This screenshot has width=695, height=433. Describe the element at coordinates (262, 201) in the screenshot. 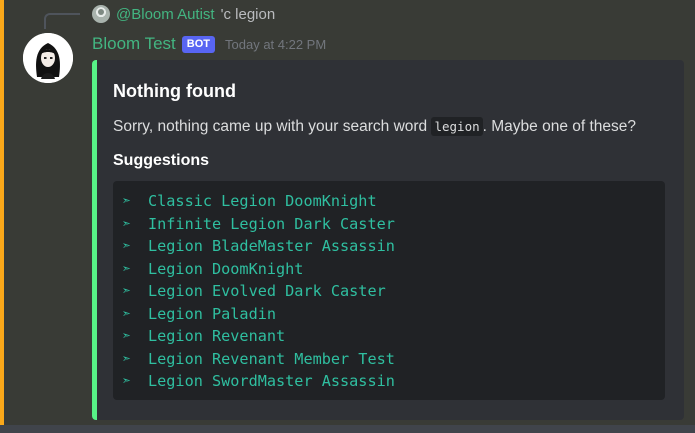

I see `suggestion-text: Classic Legion DoomKnight` at that location.